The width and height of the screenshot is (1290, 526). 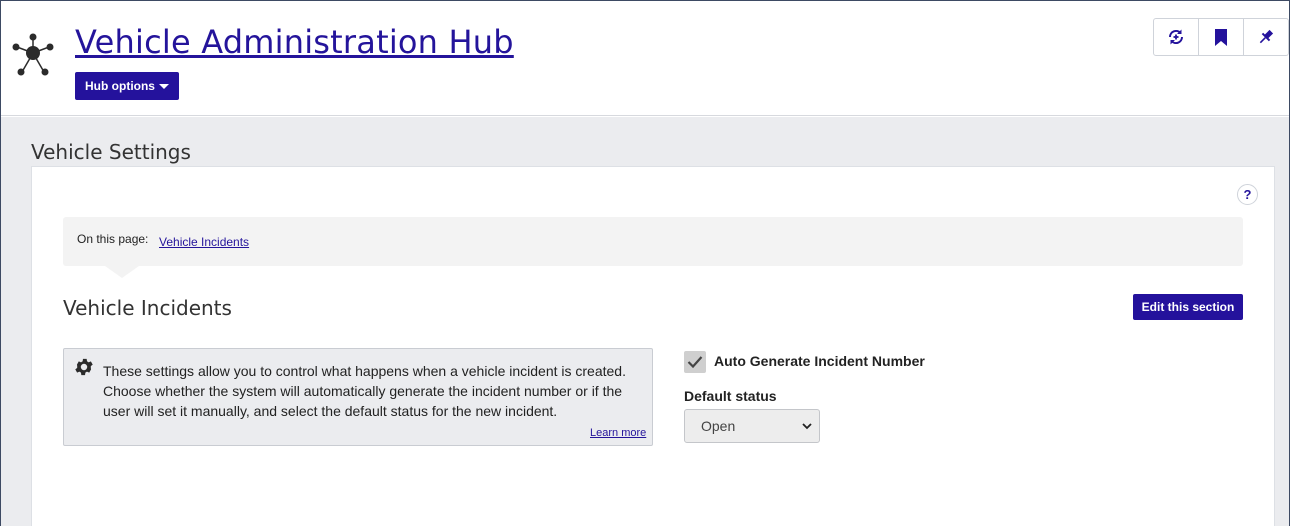 I want to click on checkmark-icon, so click(x=695, y=362).